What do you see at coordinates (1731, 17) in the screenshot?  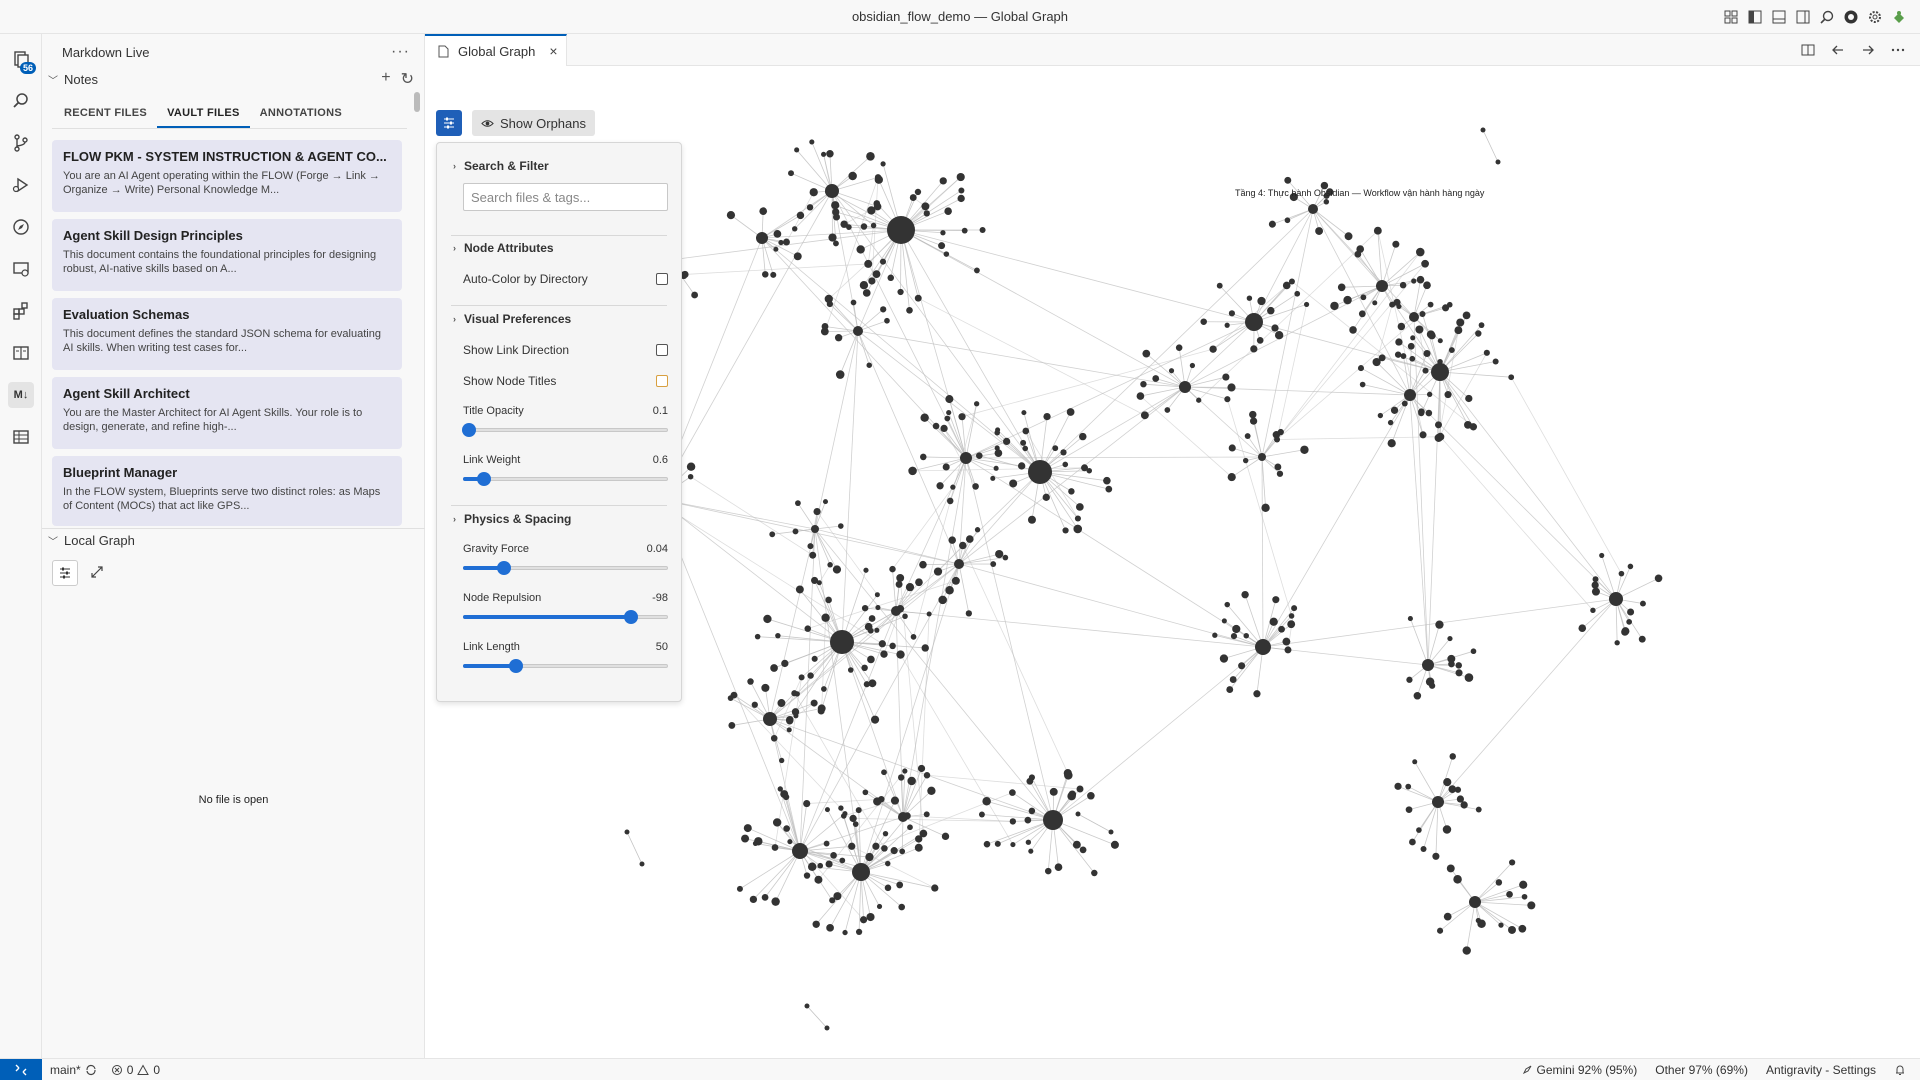 I see `customize-layout-icon` at bounding box center [1731, 17].